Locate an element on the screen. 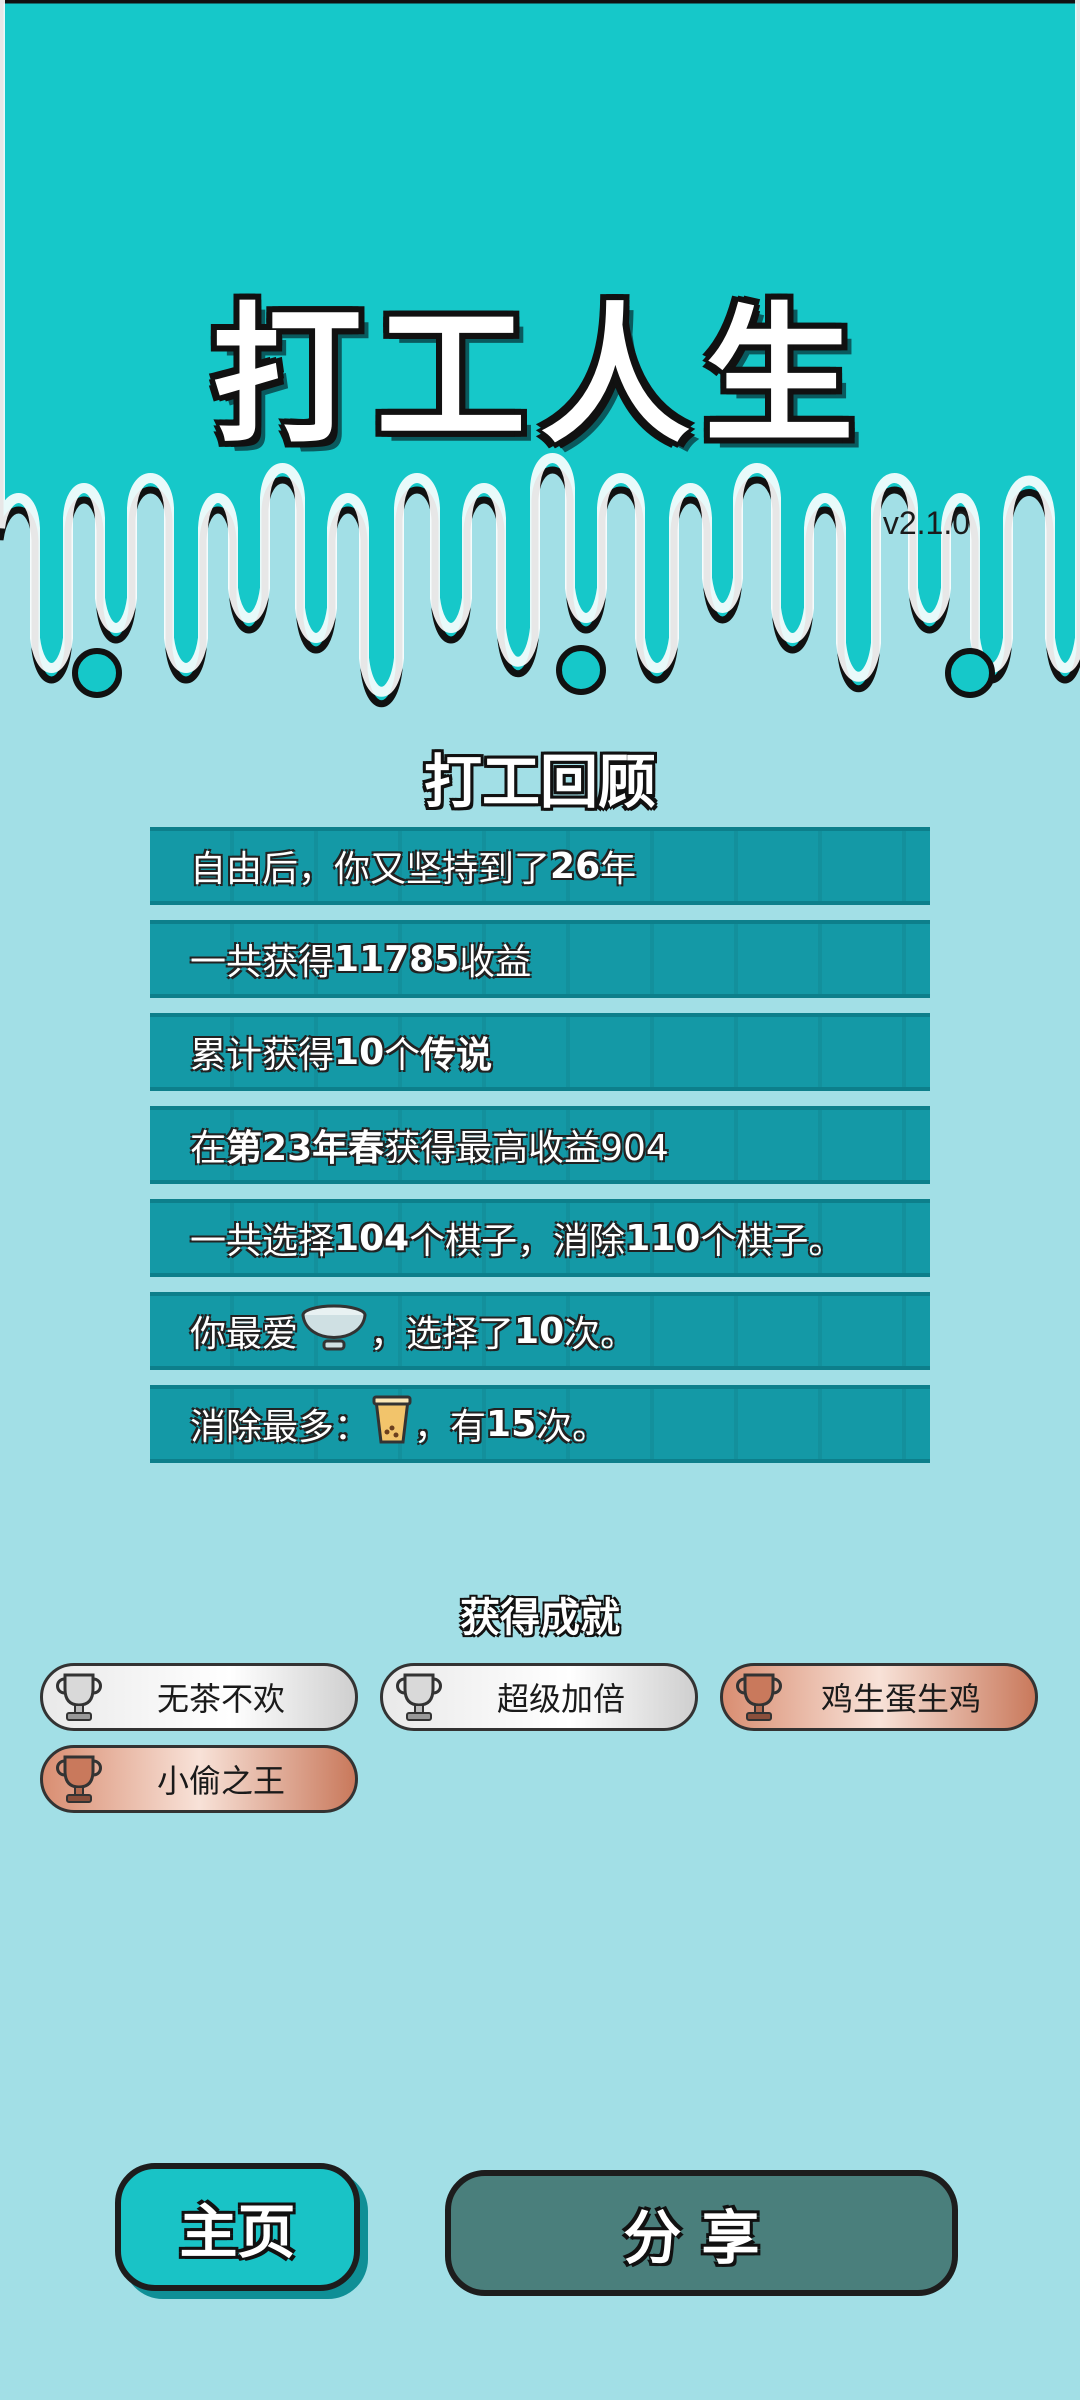  achievement-badge: 鸡生蛋生鸡 is located at coordinates (879, 1697).